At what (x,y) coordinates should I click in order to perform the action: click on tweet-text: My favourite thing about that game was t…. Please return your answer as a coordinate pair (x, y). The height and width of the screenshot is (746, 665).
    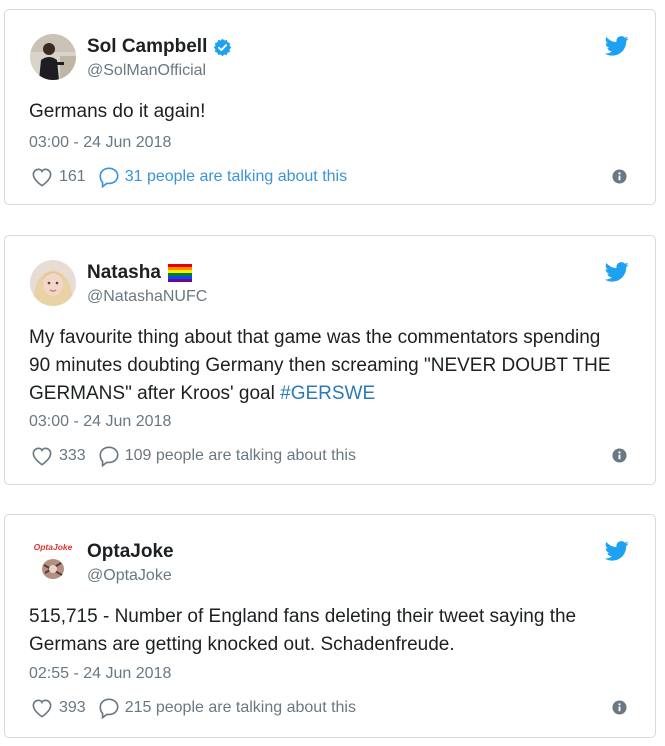
    Looking at the image, I should click on (327, 366).